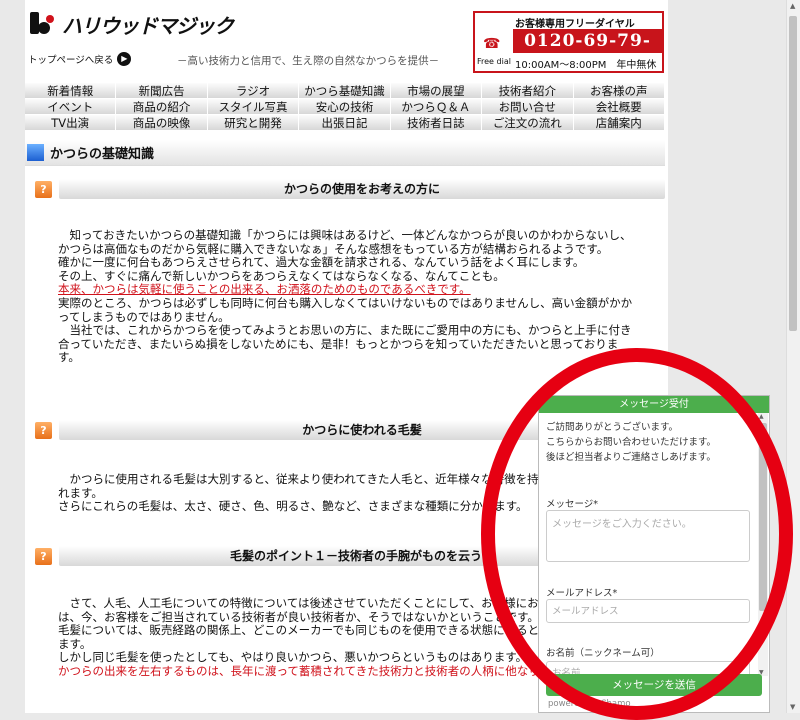 The width and height of the screenshot is (800, 720). What do you see at coordinates (648, 611) in the screenshot?
I see `email-input` at bounding box center [648, 611].